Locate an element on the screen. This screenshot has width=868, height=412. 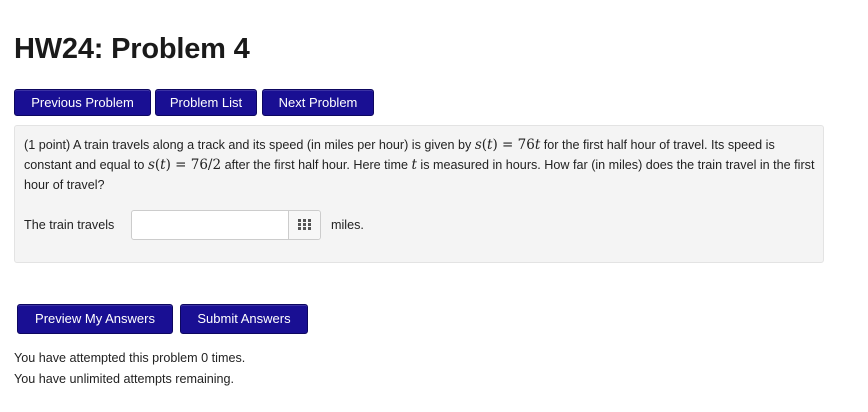
next-problem-button: Next Problem is located at coordinates (318, 102).